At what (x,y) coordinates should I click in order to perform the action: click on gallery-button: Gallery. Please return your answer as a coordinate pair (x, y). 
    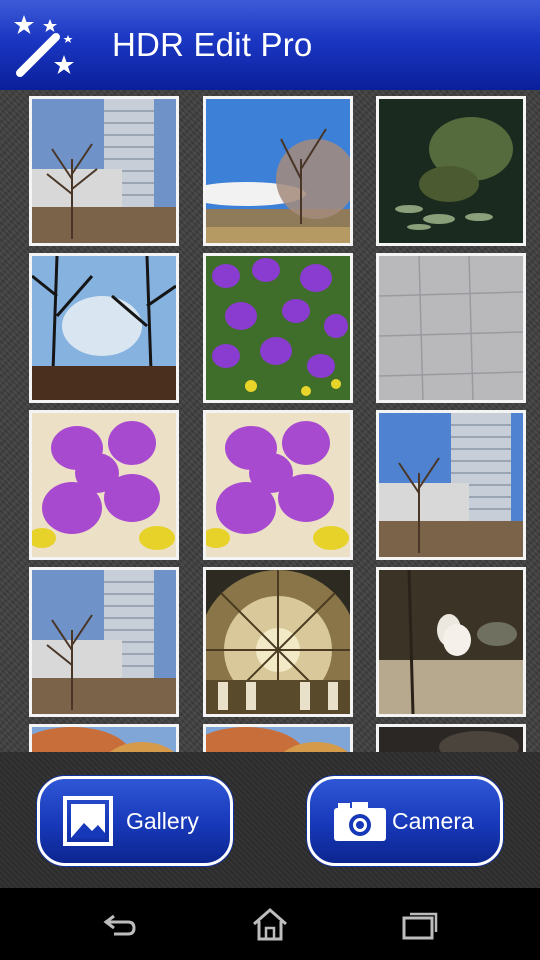
    Looking at the image, I should click on (135, 821).